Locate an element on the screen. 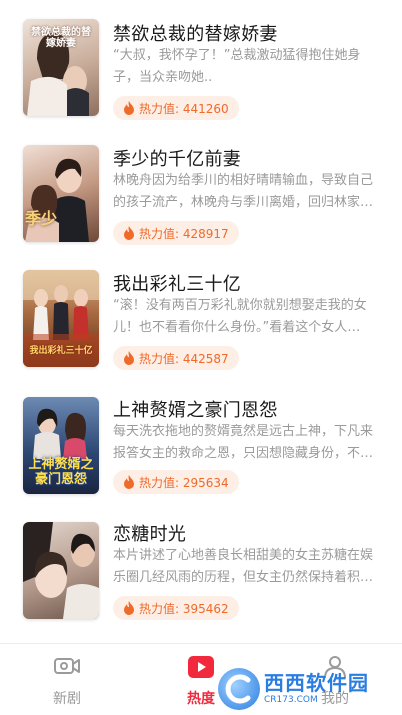  watermark-subtext: CR173.COM is located at coordinates (291, 700).